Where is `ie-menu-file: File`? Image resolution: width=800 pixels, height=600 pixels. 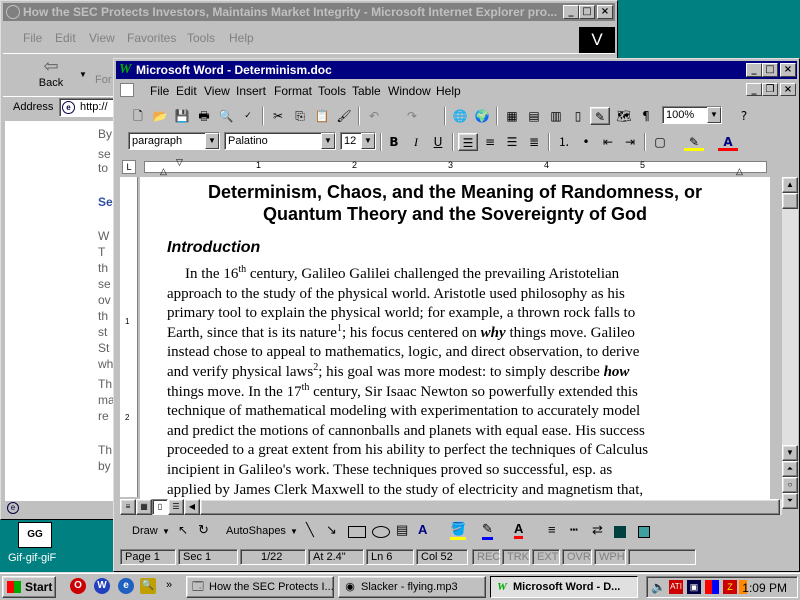 ie-menu-file: File is located at coordinates (32, 38).